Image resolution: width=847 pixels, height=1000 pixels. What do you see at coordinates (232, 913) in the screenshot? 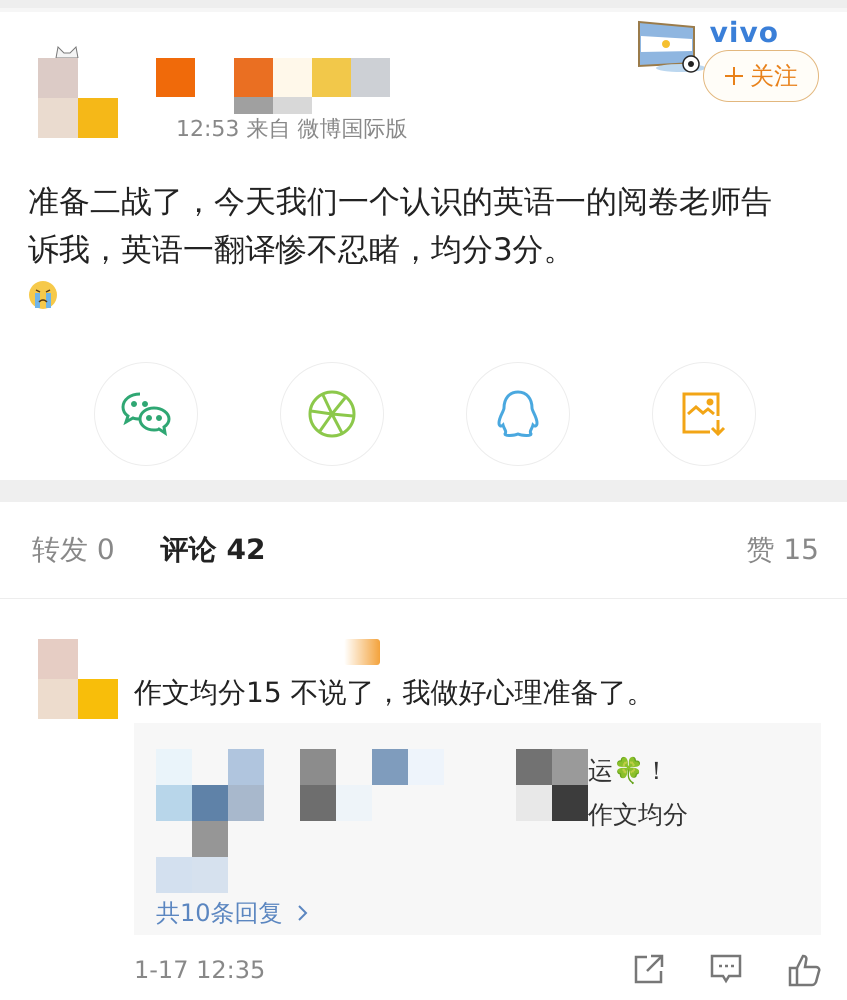
I see `more-replies-link: 共10条回复` at bounding box center [232, 913].